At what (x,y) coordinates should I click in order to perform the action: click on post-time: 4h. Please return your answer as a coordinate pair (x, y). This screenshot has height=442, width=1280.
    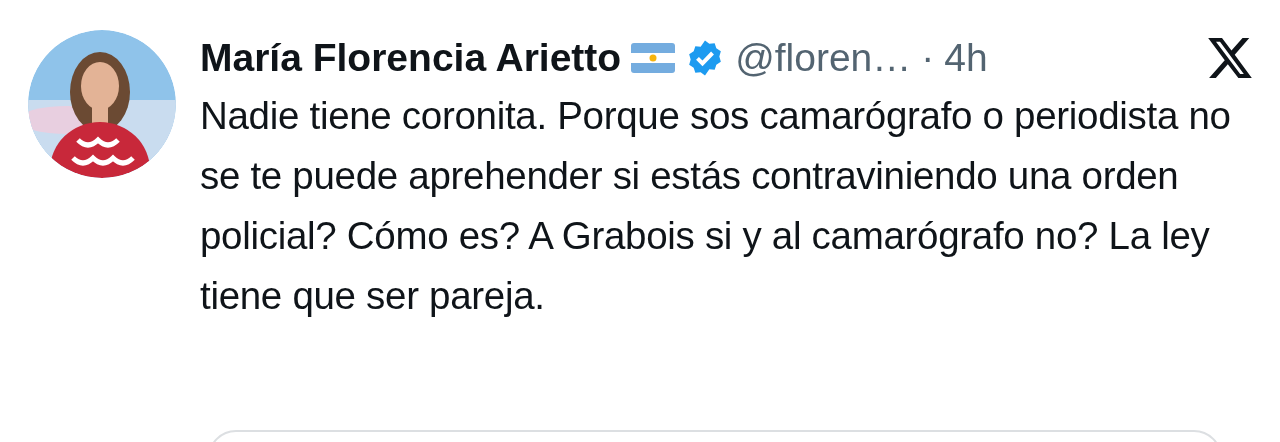
    Looking at the image, I should click on (966, 58).